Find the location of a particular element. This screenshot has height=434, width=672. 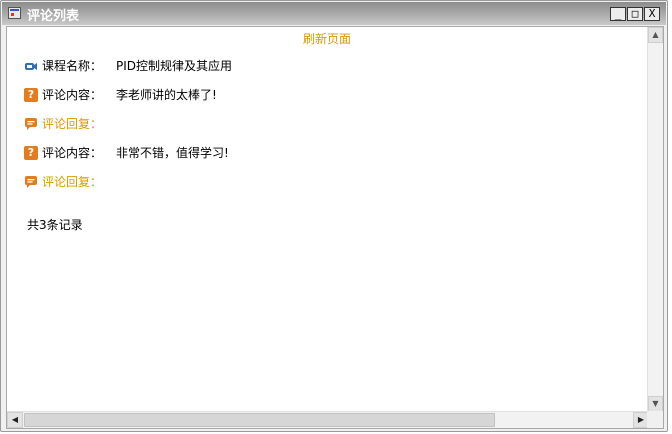

window-title: 评论列表 is located at coordinates (53, 16).